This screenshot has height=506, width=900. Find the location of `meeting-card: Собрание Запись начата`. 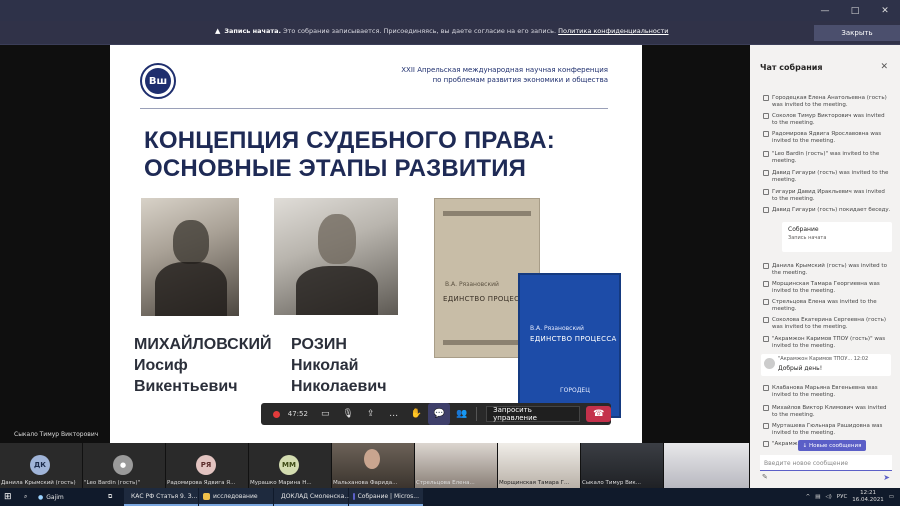

meeting-card: Собрание Запись начата is located at coordinates (837, 237).